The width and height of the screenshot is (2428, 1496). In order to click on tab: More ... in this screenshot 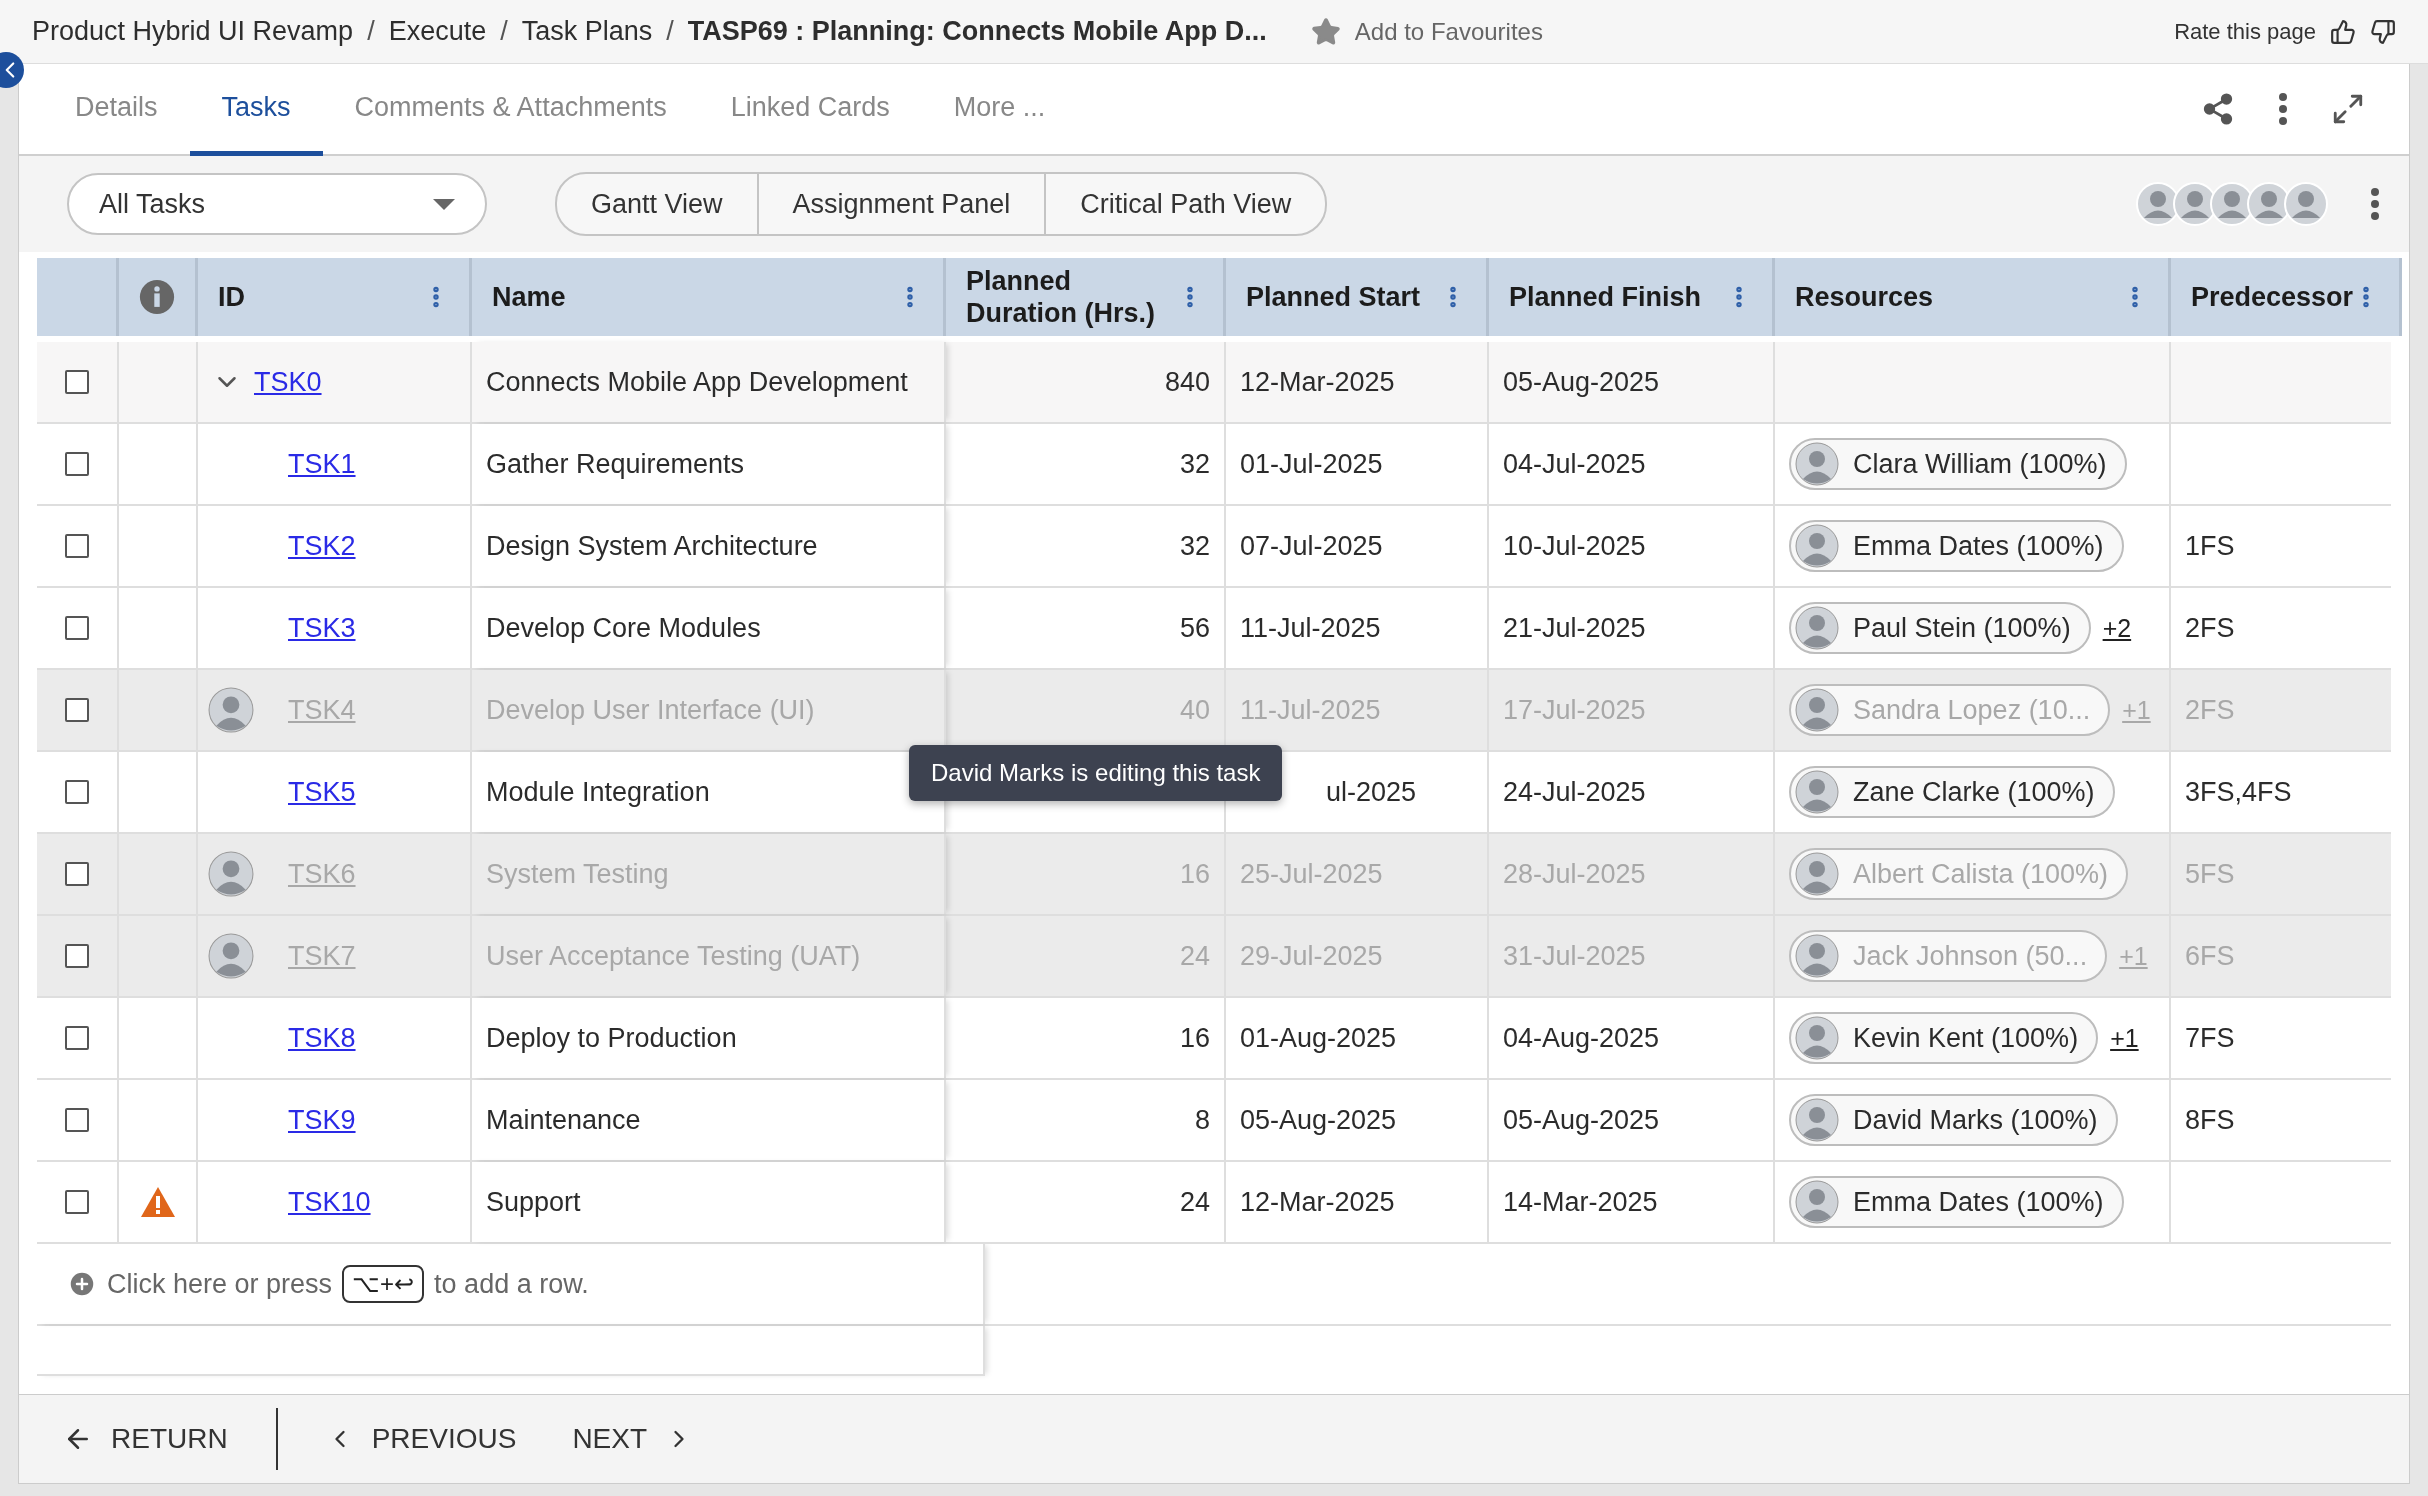, I will do `click(999, 110)`.